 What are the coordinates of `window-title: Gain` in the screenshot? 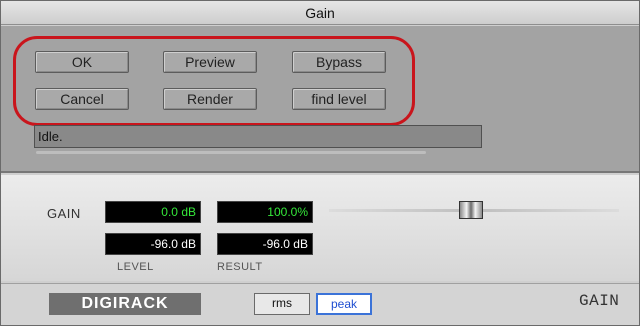 It's located at (320, 13).